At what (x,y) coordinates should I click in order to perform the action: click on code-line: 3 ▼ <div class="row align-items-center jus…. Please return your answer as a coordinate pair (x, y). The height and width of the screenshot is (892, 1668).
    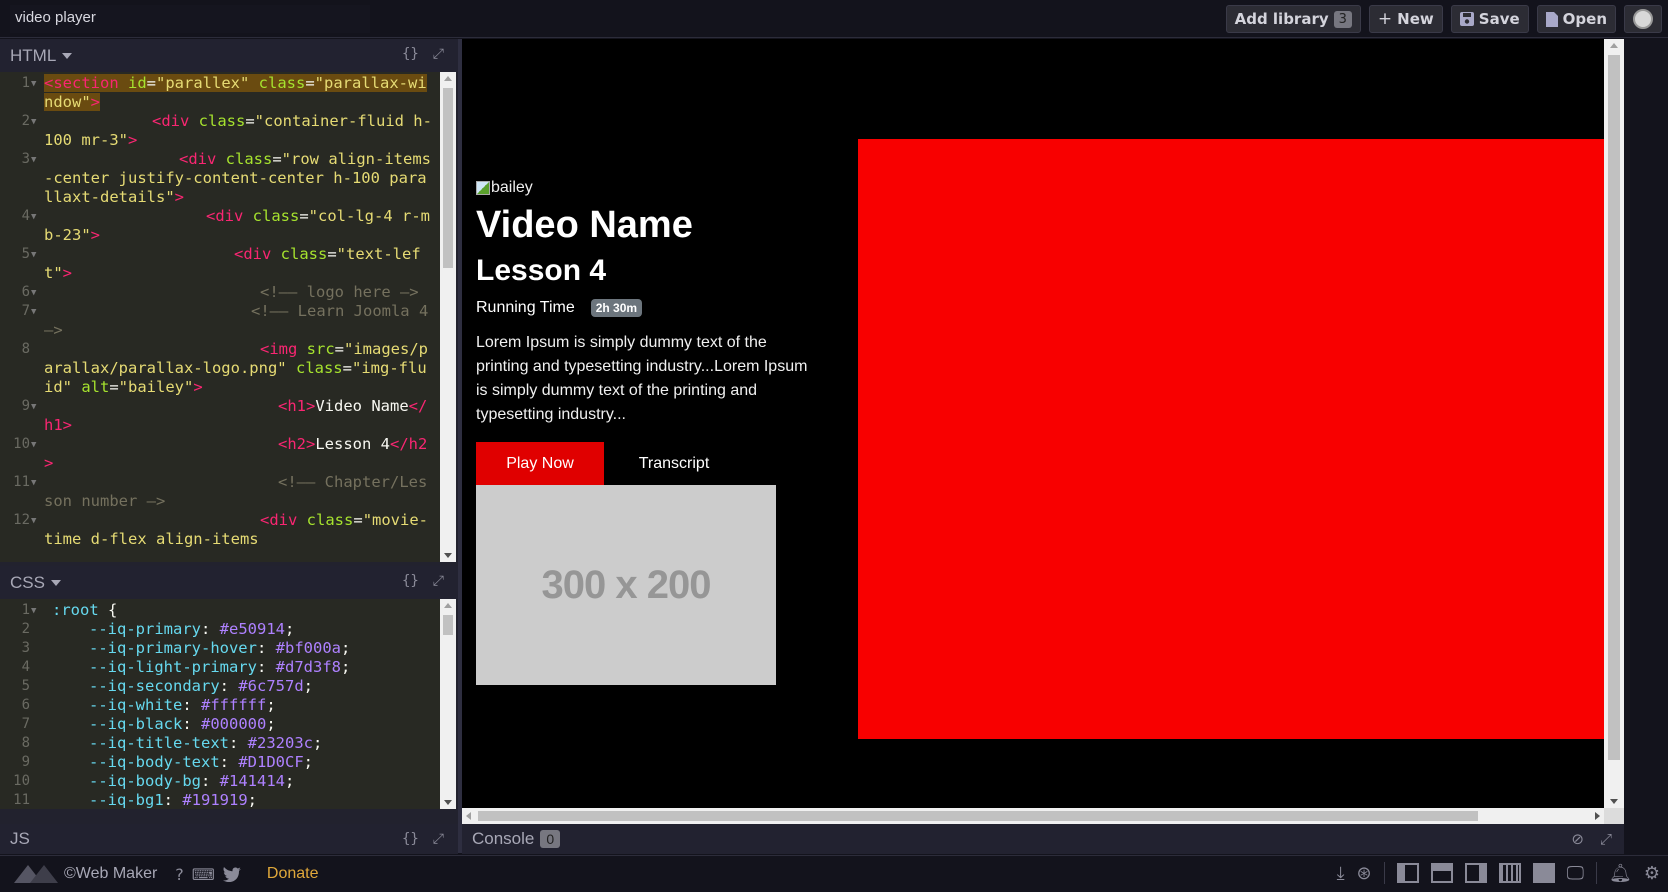
    Looking at the image, I should click on (226, 178).